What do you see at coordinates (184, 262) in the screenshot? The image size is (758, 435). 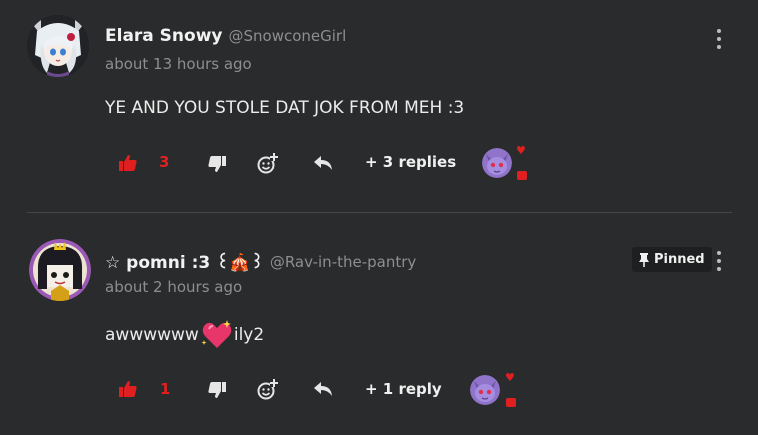 I see `author-name: ☆ pomni :3 ꒰🎪꒱` at bounding box center [184, 262].